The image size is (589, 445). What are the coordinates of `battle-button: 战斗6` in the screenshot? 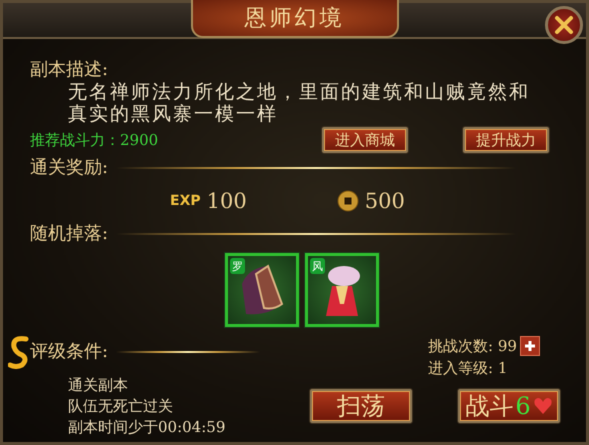 It's located at (509, 406).